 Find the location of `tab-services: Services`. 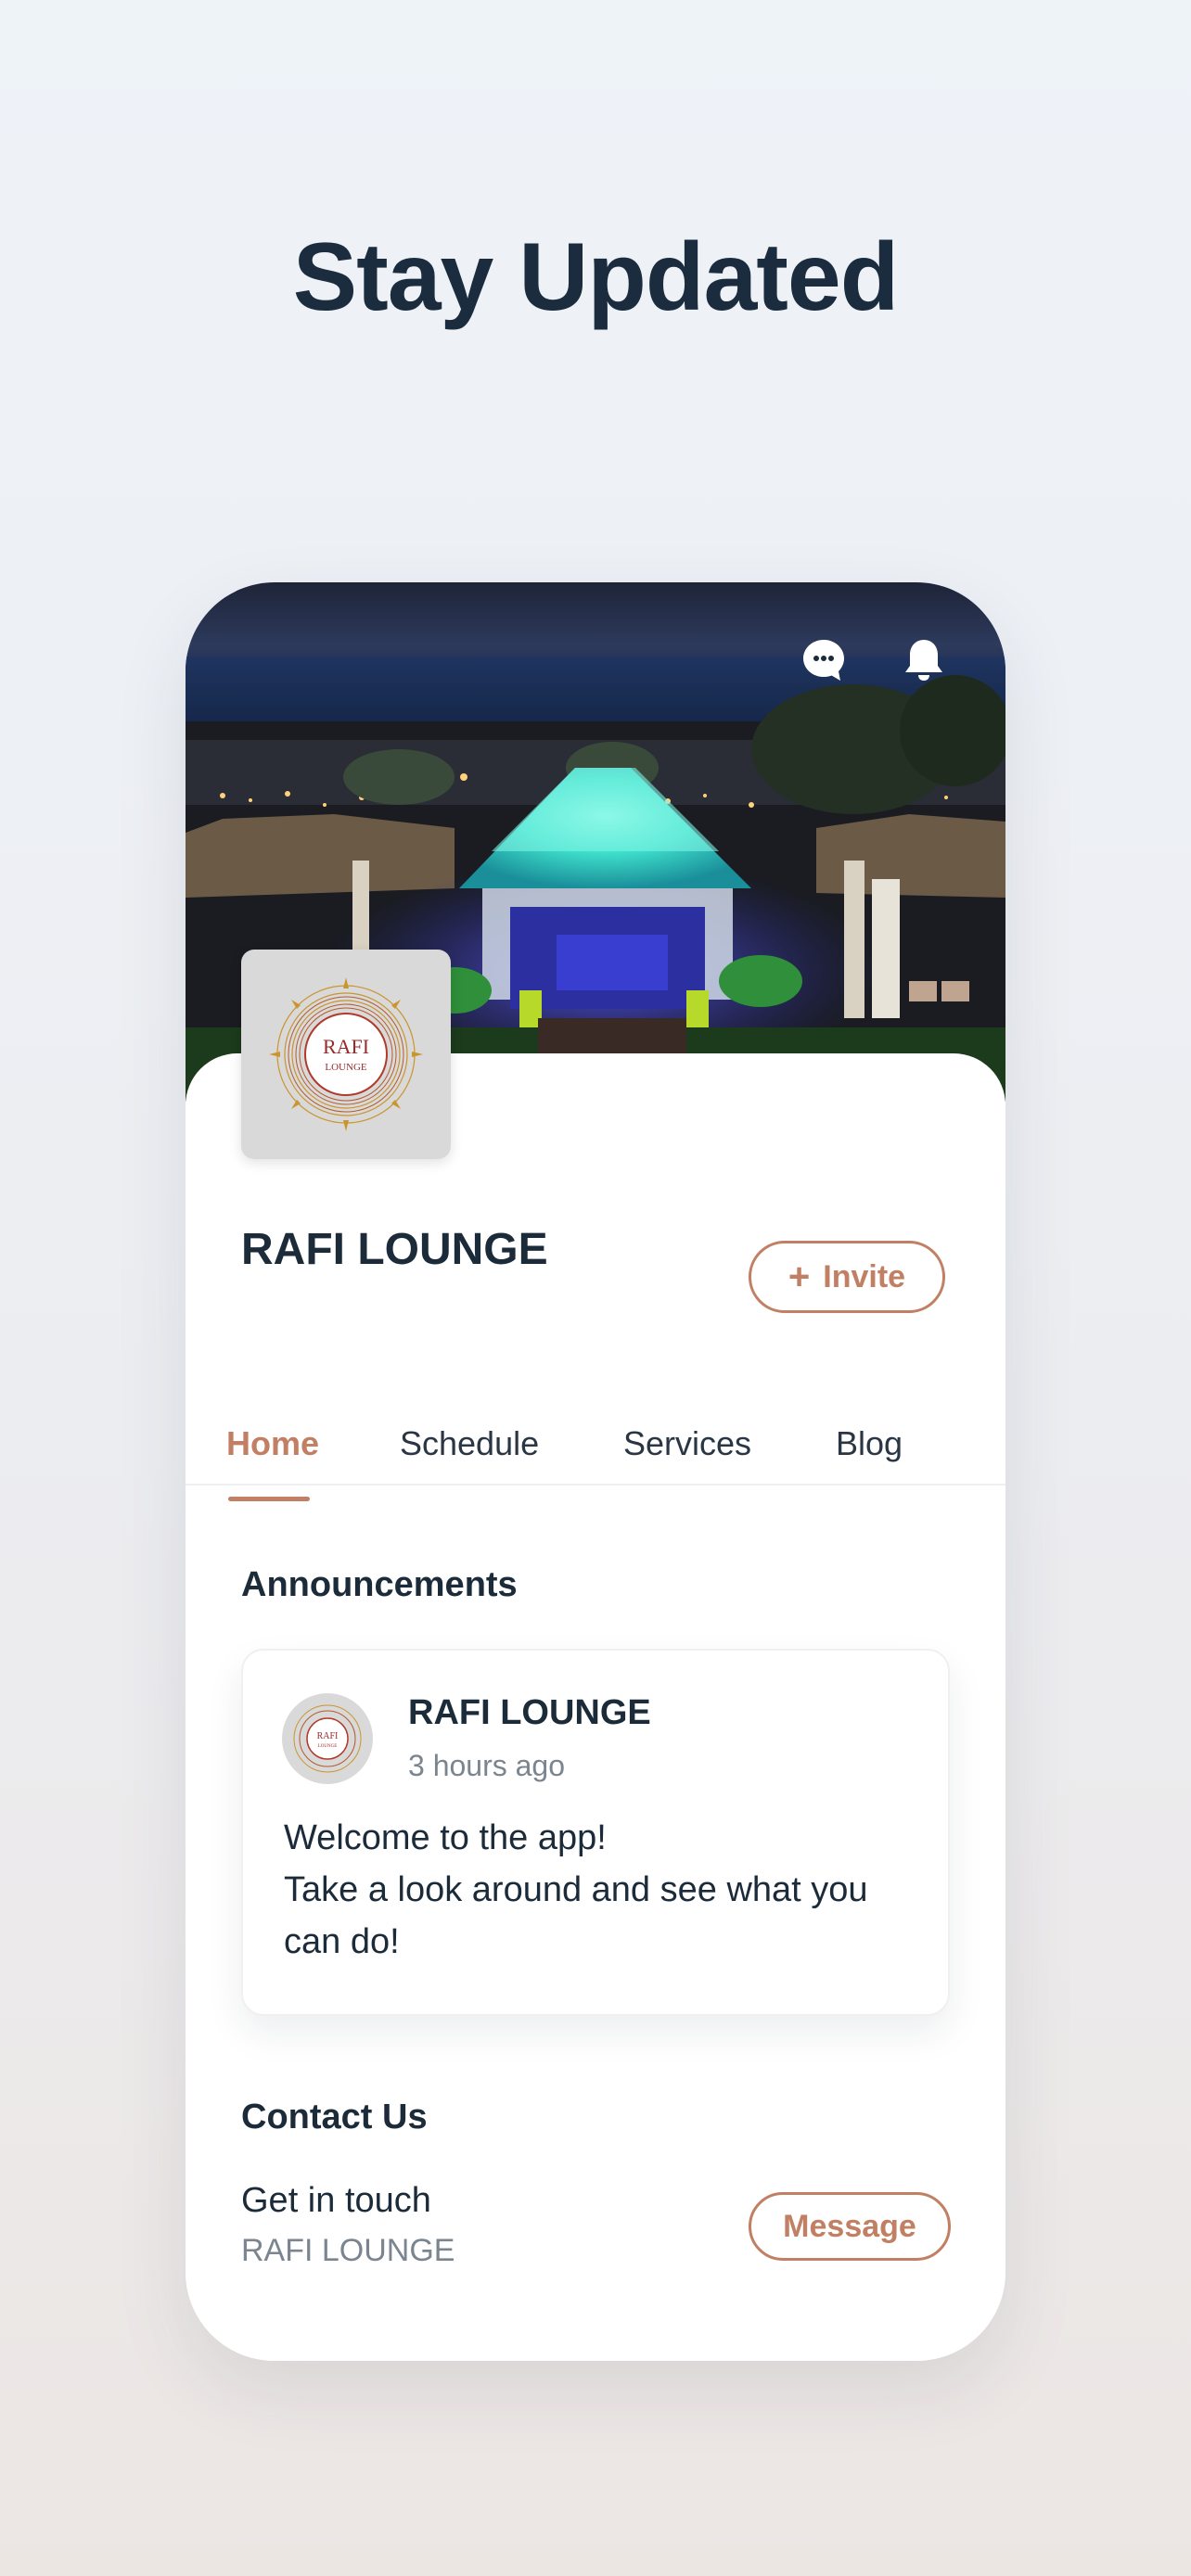

tab-services: Services is located at coordinates (687, 1444).